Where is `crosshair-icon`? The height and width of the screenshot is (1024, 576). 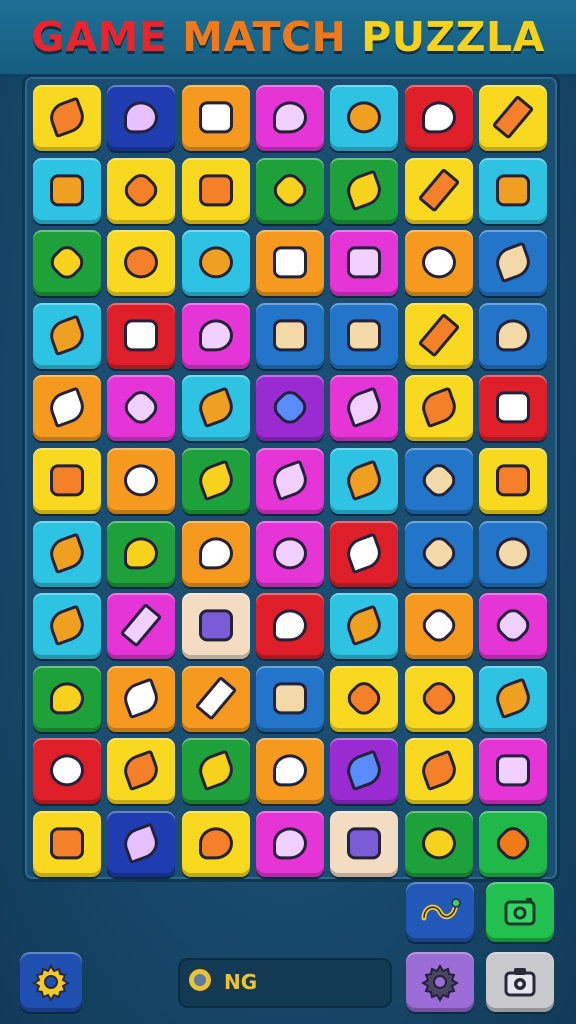 crosshair-icon is located at coordinates (290, 408).